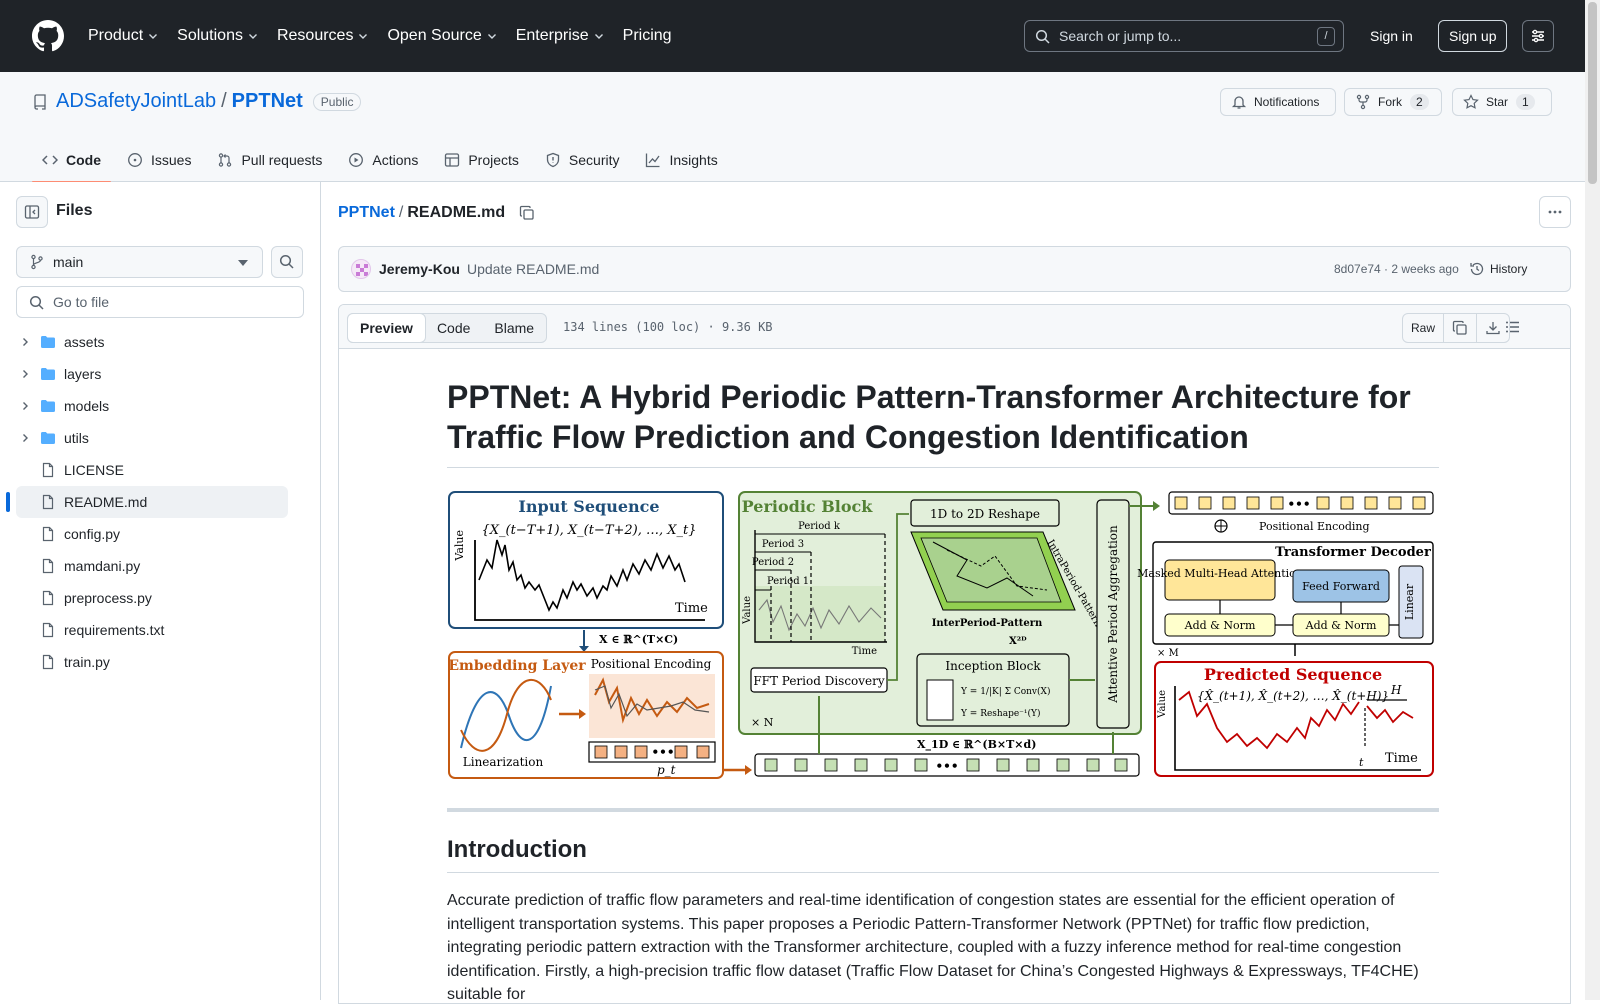  What do you see at coordinates (287, 262) in the screenshot?
I see `search-files-button` at bounding box center [287, 262].